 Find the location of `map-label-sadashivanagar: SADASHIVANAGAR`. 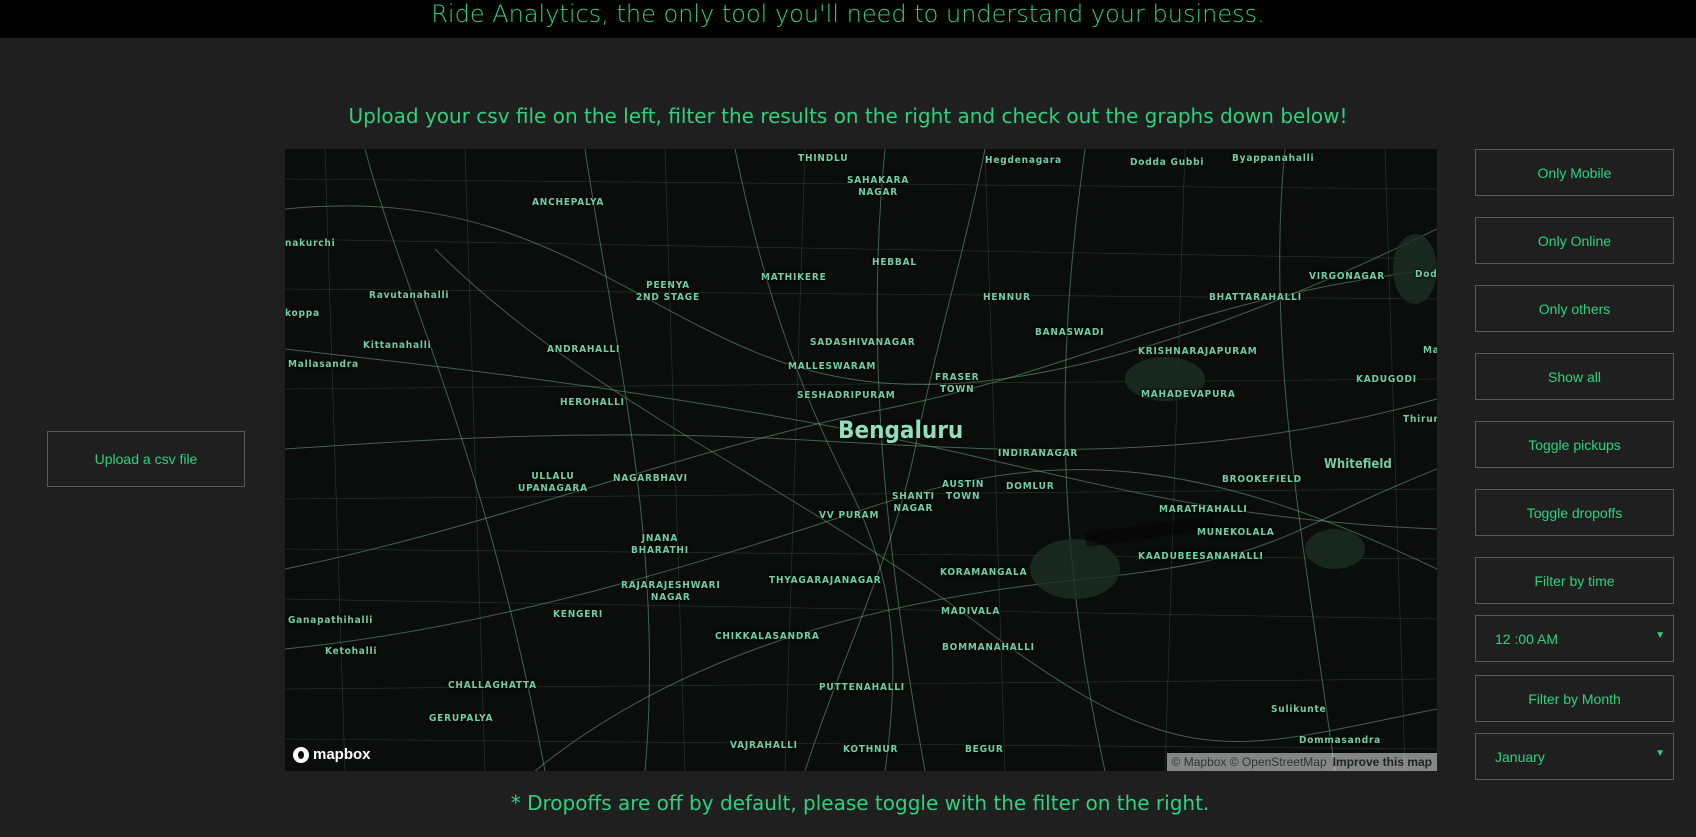

map-label-sadashivanagar: SADASHIVANAGAR is located at coordinates (863, 342).